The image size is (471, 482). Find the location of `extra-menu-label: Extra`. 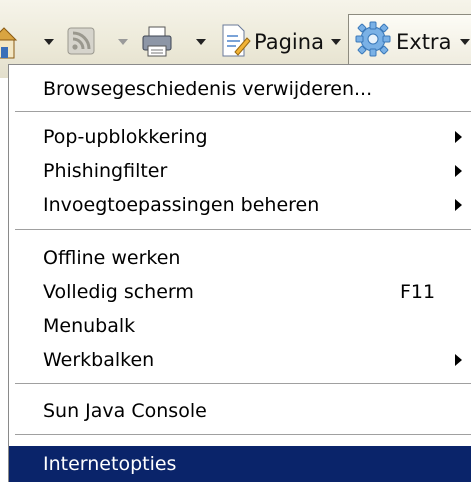

extra-menu-label: Extra is located at coordinates (424, 42).